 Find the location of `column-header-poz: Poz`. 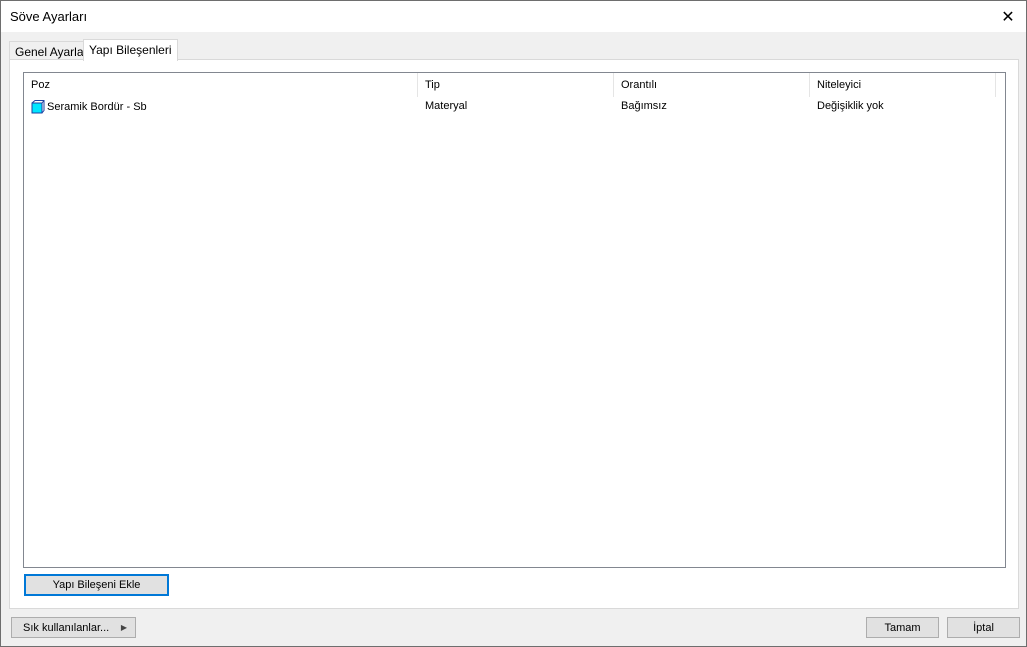

column-header-poz: Poz is located at coordinates (221, 85).